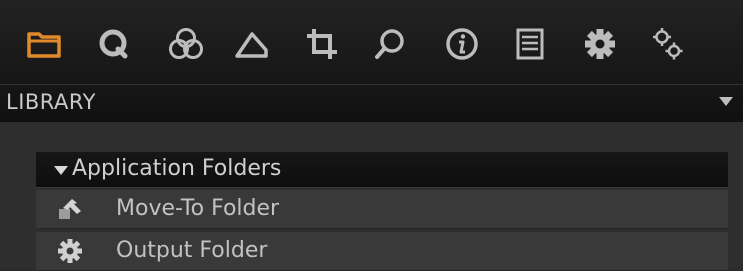 The width and height of the screenshot is (743, 271). I want to click on focus-icon, so click(389, 44).